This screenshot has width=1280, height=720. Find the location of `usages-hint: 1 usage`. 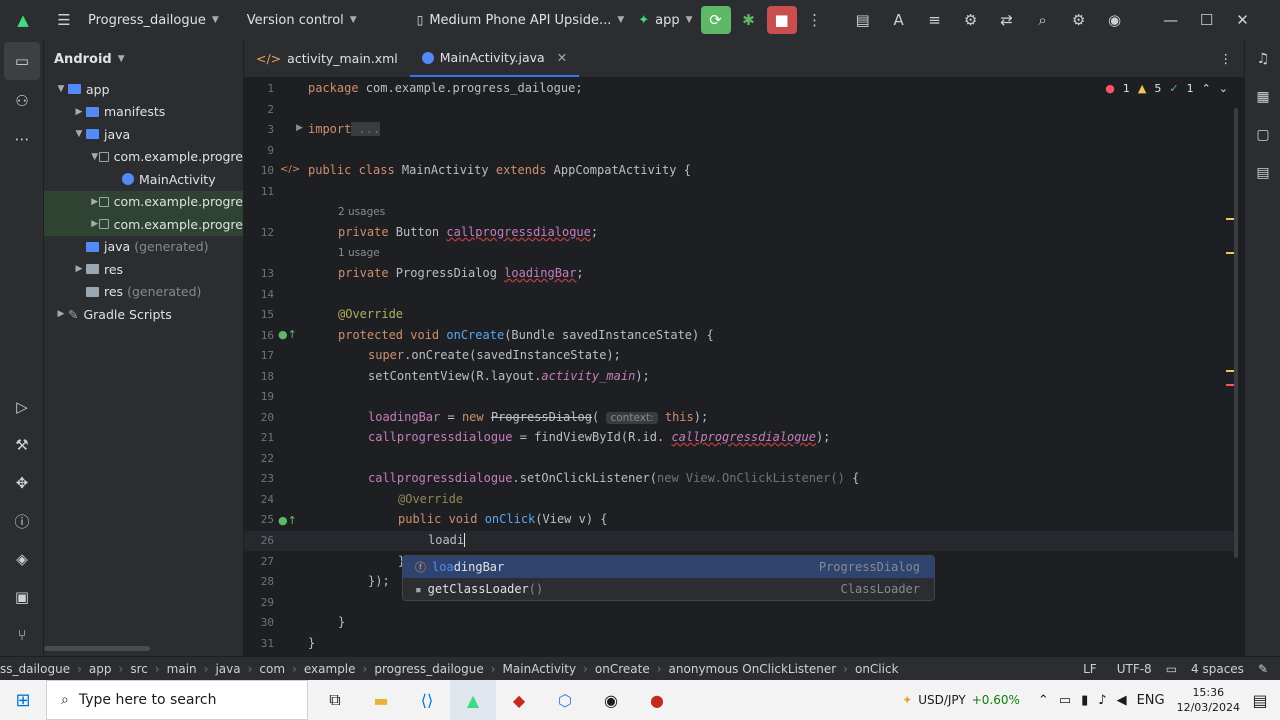

usages-hint: 1 usage is located at coordinates (359, 253).